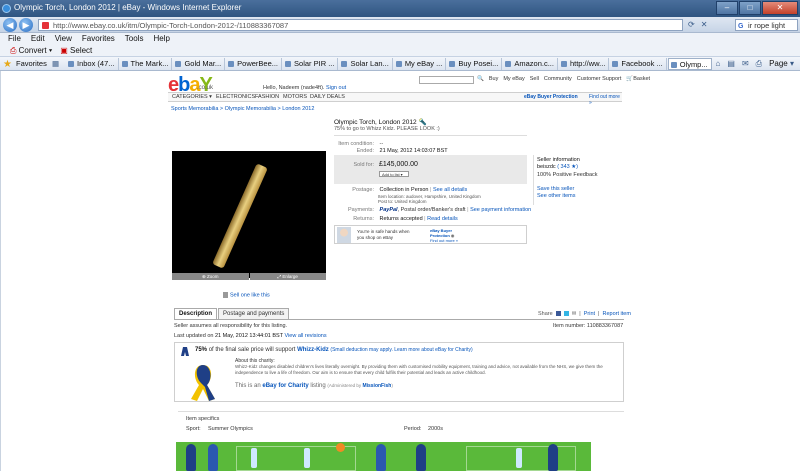 Image resolution: width=800 pixels, height=471 pixels. What do you see at coordinates (63, 39) in the screenshot?
I see `menu-view: View` at bounding box center [63, 39].